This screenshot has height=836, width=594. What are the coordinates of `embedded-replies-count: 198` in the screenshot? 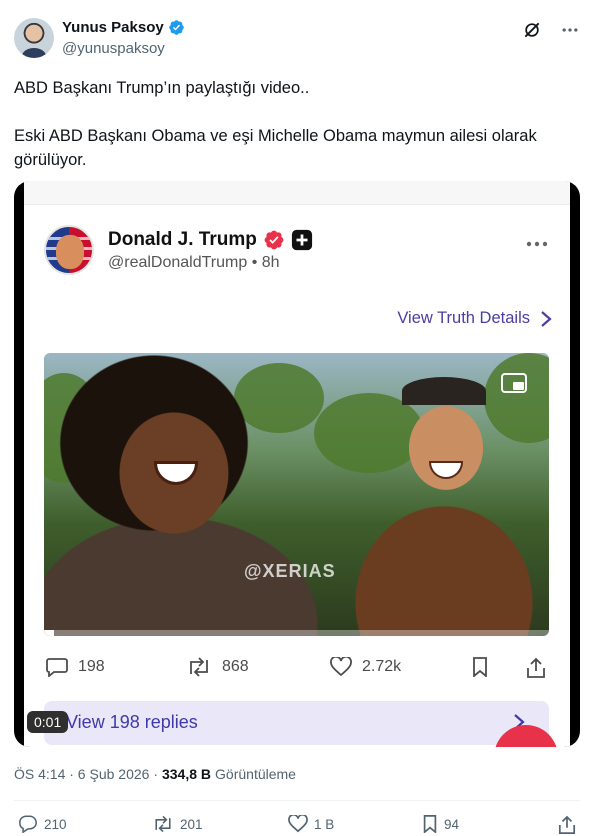 It's located at (91, 666).